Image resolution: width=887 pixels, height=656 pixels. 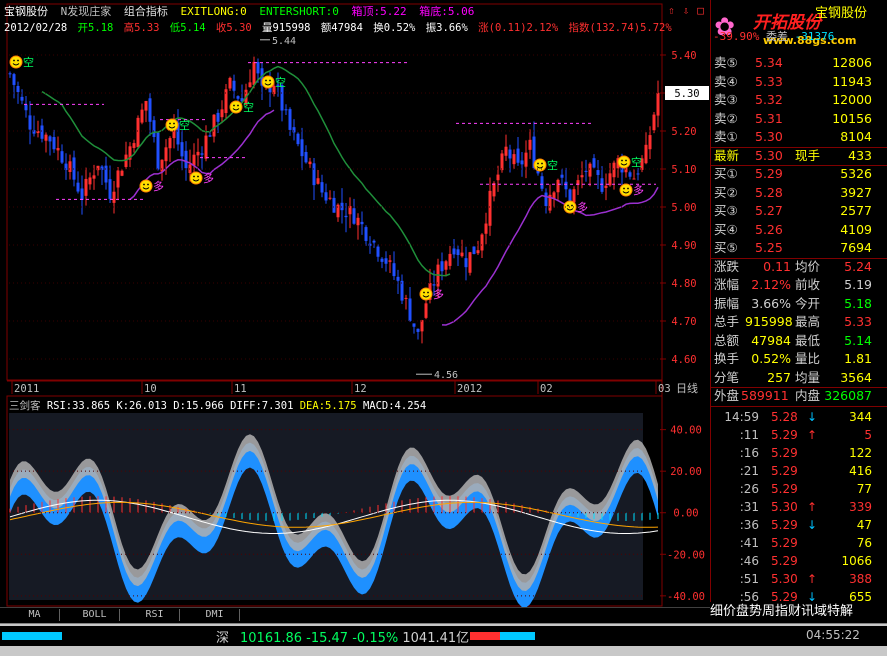 What do you see at coordinates (286, 28) in the screenshot?
I see `info-volume: 量915998` at bounding box center [286, 28].